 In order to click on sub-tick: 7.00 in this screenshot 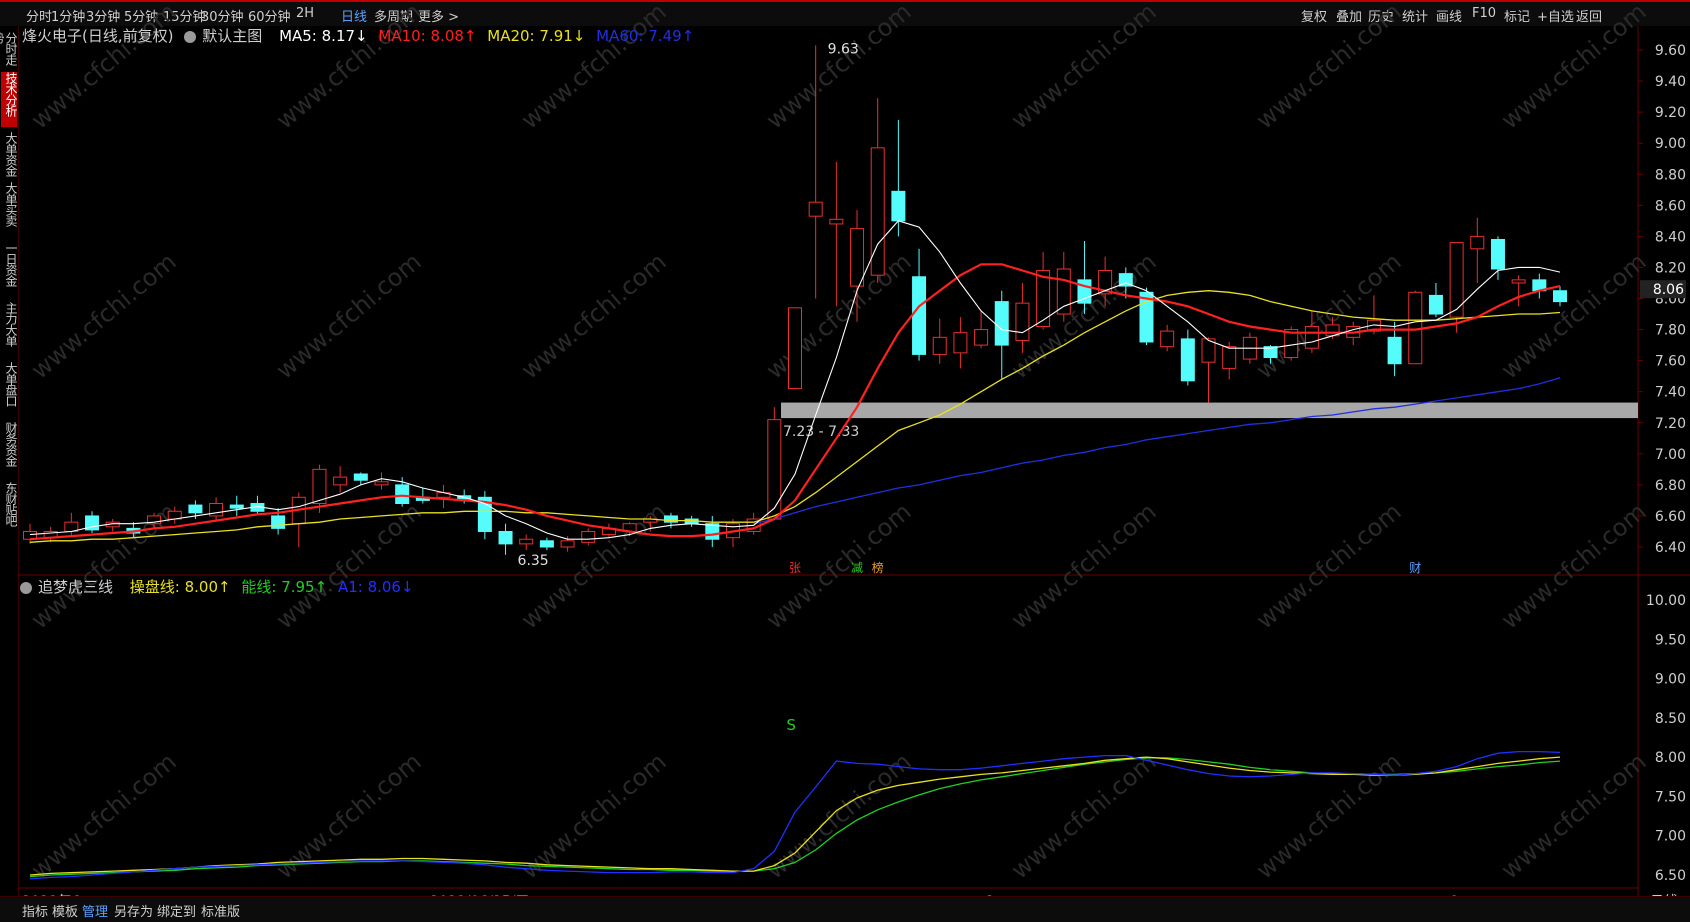, I will do `click(1670, 837)`.